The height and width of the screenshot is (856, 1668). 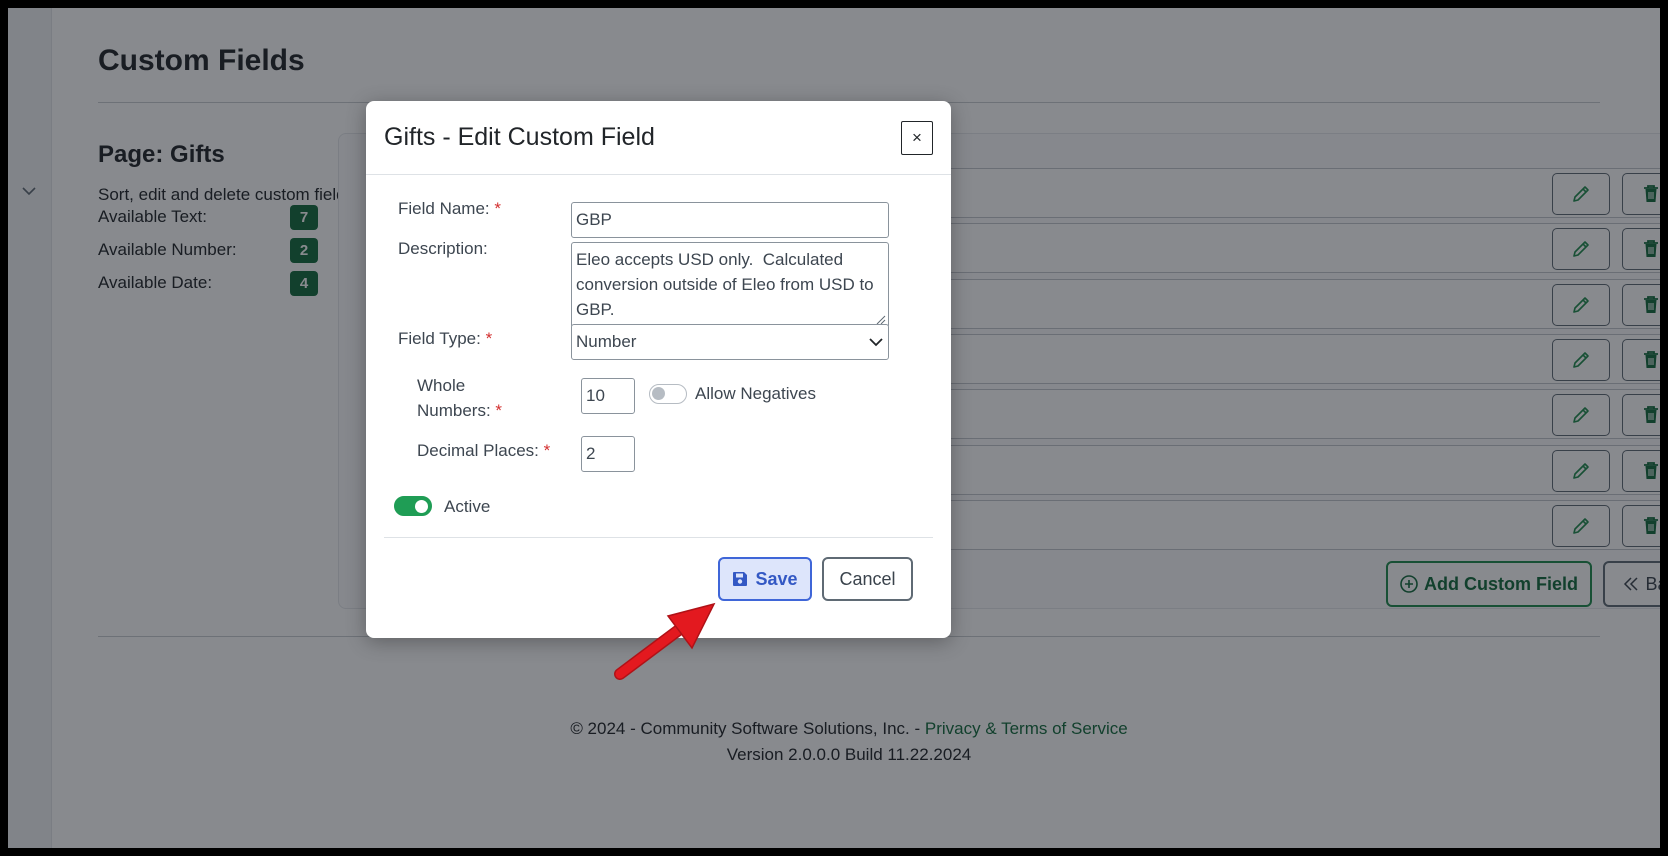 What do you see at coordinates (755, 393) in the screenshot?
I see `allow-negatives-label: Allow Negatives` at bounding box center [755, 393].